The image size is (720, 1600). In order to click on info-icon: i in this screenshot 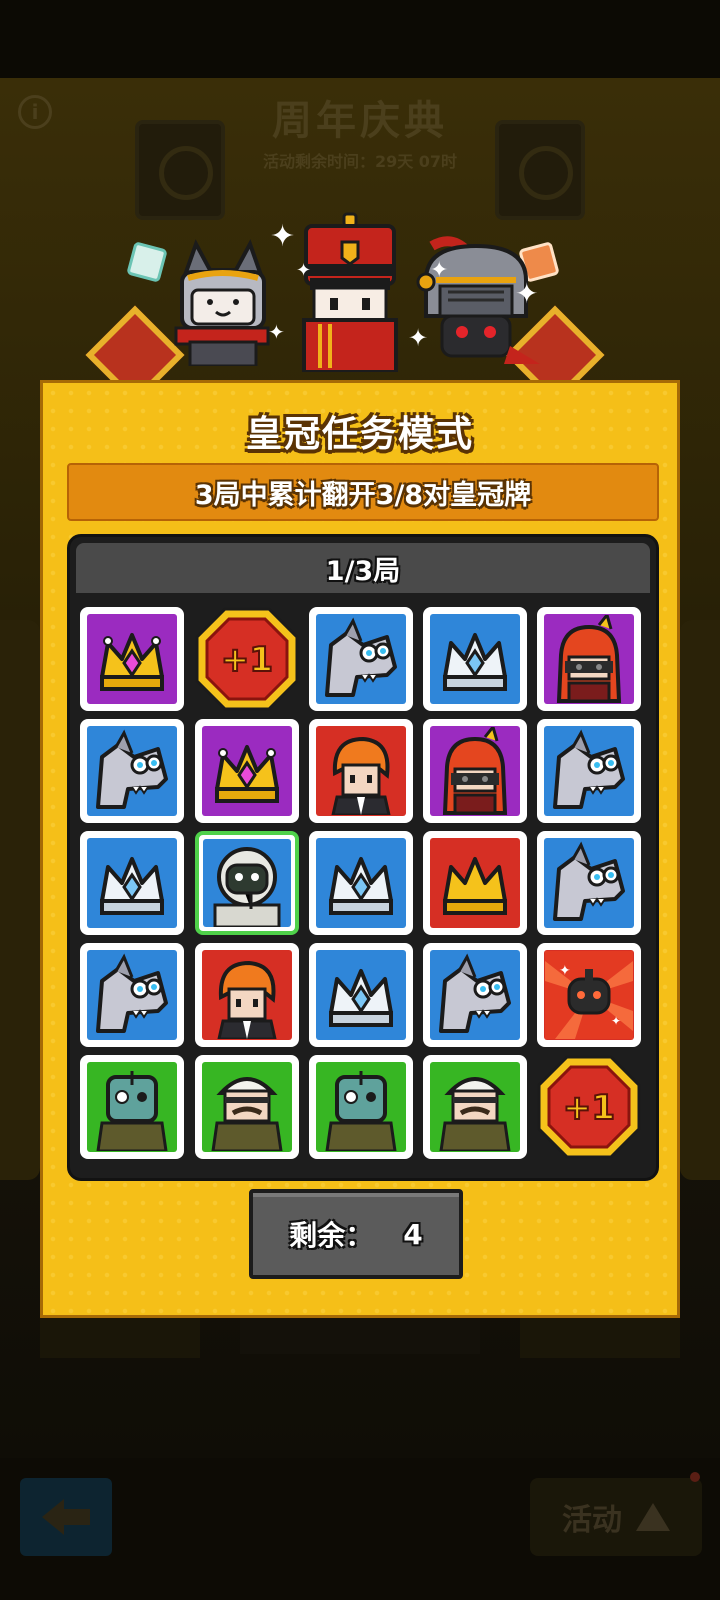, I will do `click(35, 112)`.